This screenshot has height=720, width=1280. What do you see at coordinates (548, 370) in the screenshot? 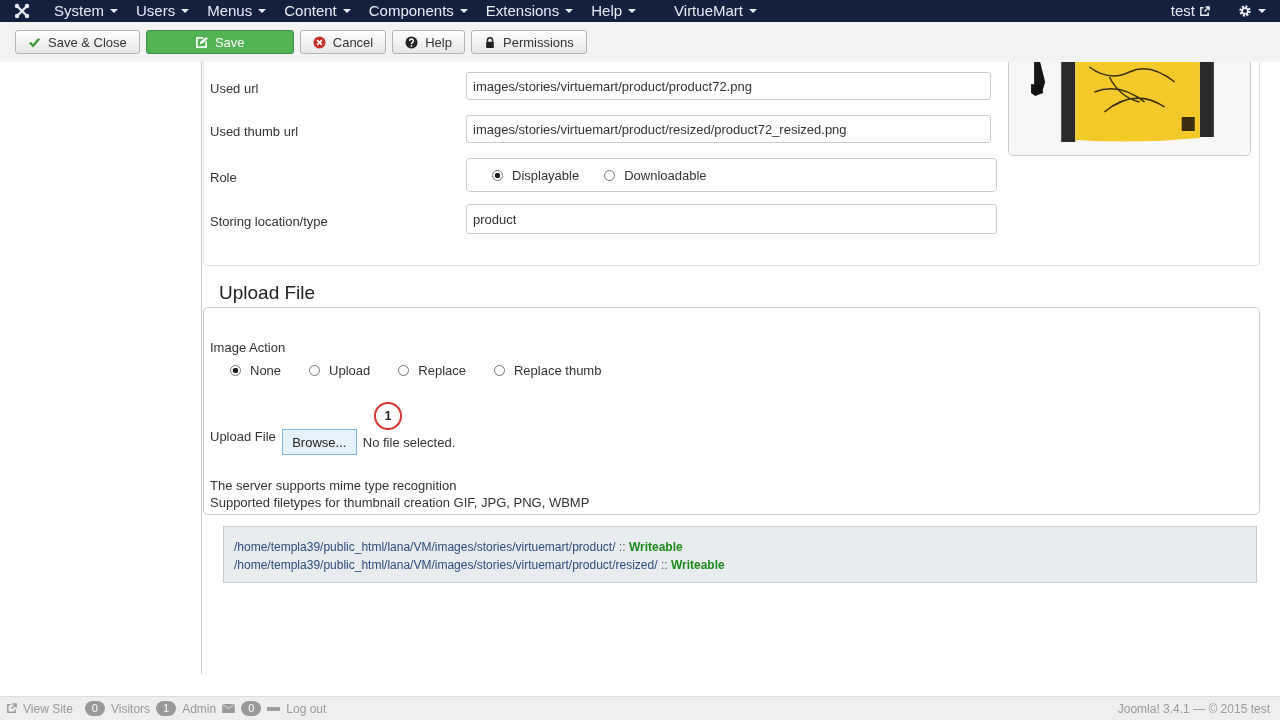
I see `radio-option: Replace thumb` at bounding box center [548, 370].